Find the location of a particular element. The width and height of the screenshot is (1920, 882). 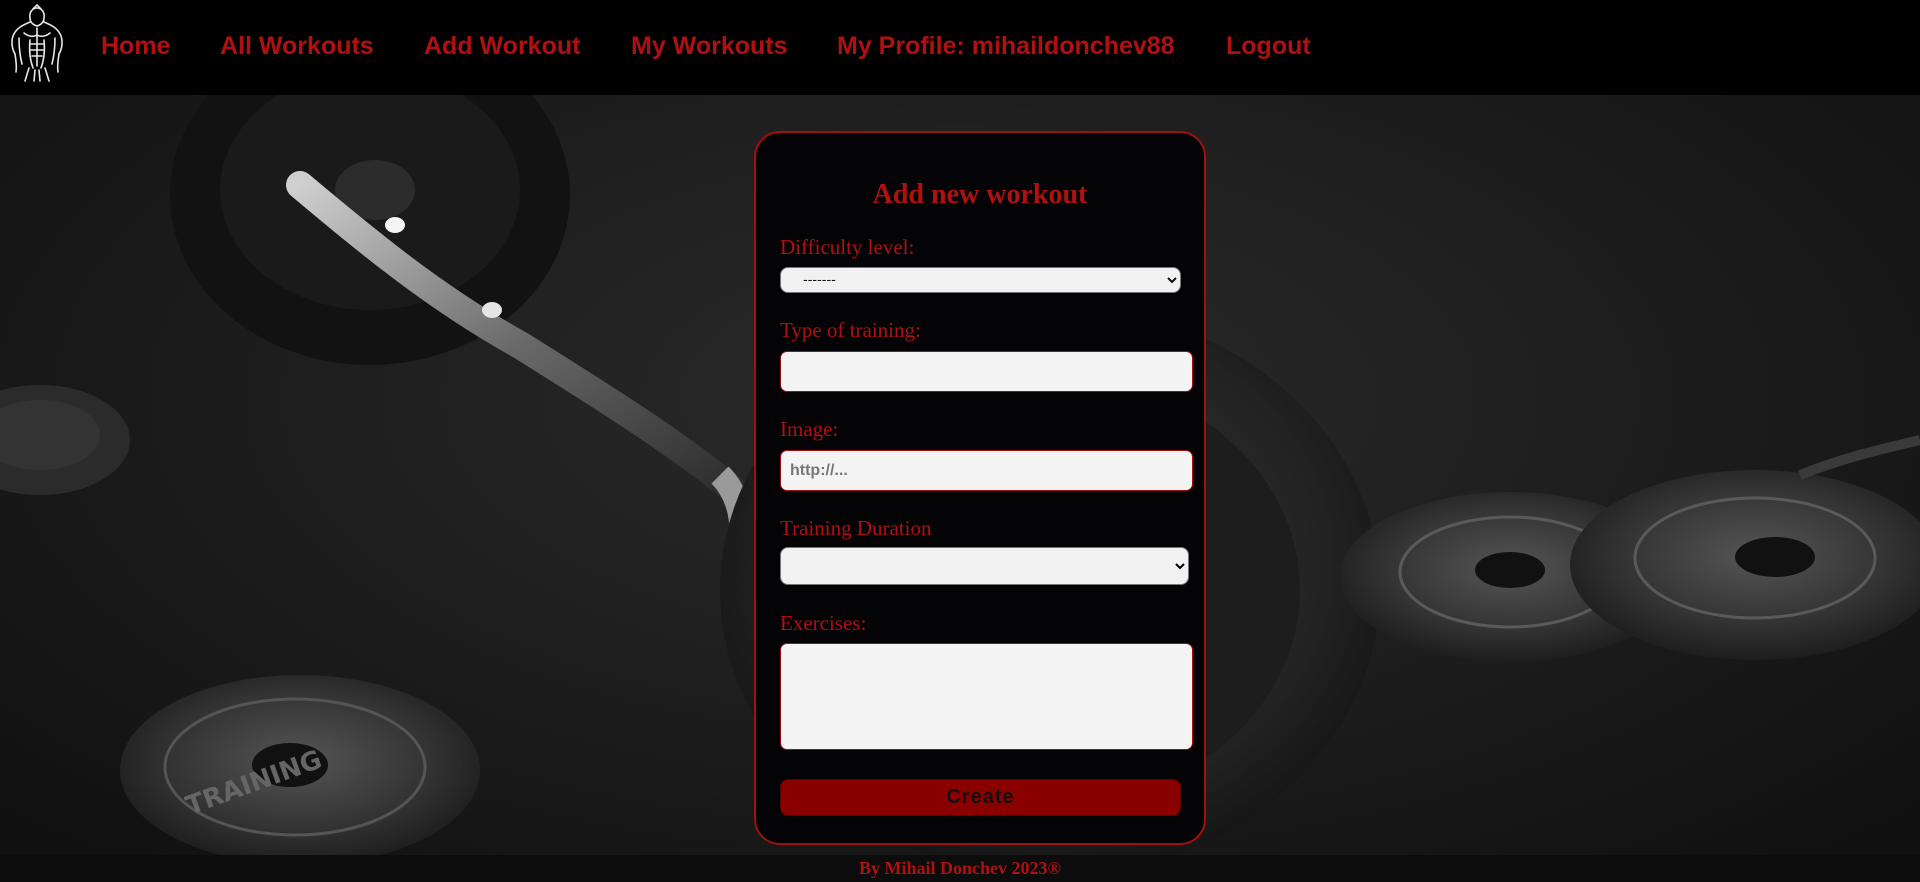

nav-my-profile-link: My Profile: mihaildonchev88 is located at coordinates (1006, 46).